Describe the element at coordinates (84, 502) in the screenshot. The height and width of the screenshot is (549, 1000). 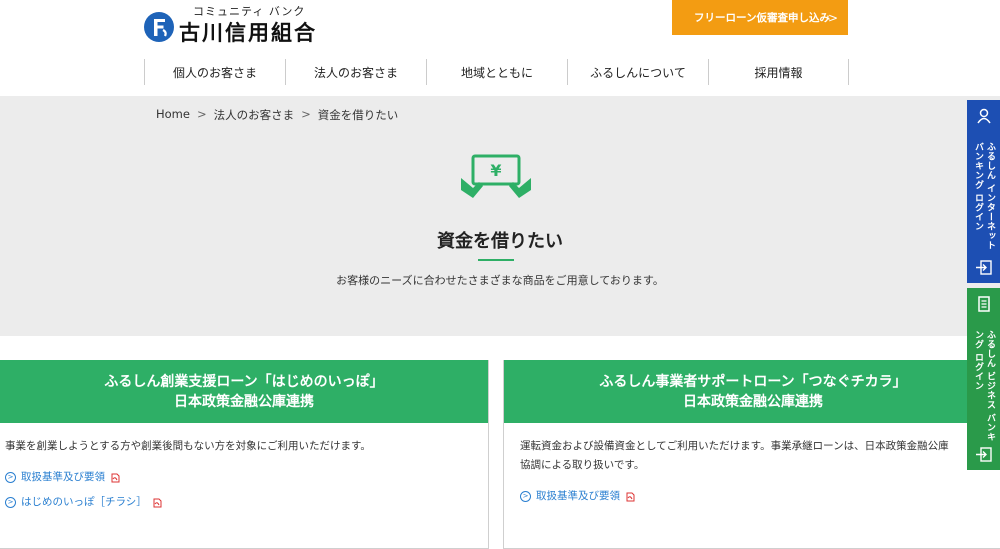
I see `link-label: はじめのいっぽ［チラシ］` at that location.